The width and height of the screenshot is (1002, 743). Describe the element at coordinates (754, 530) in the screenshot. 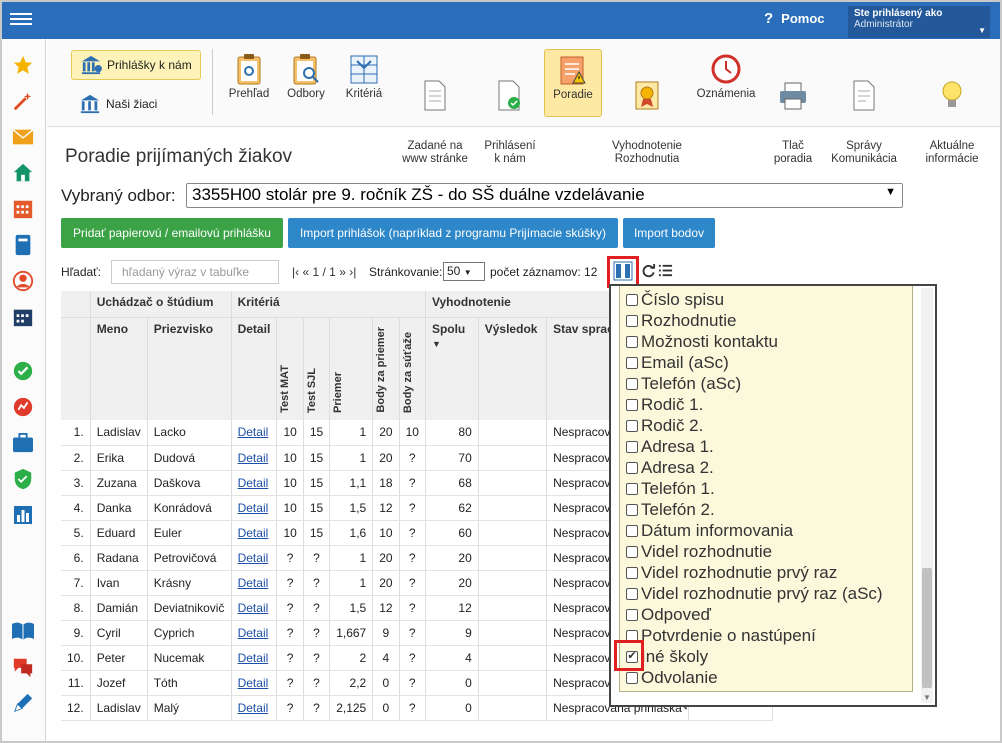

I see `column-option: Dátum informovania` at that location.